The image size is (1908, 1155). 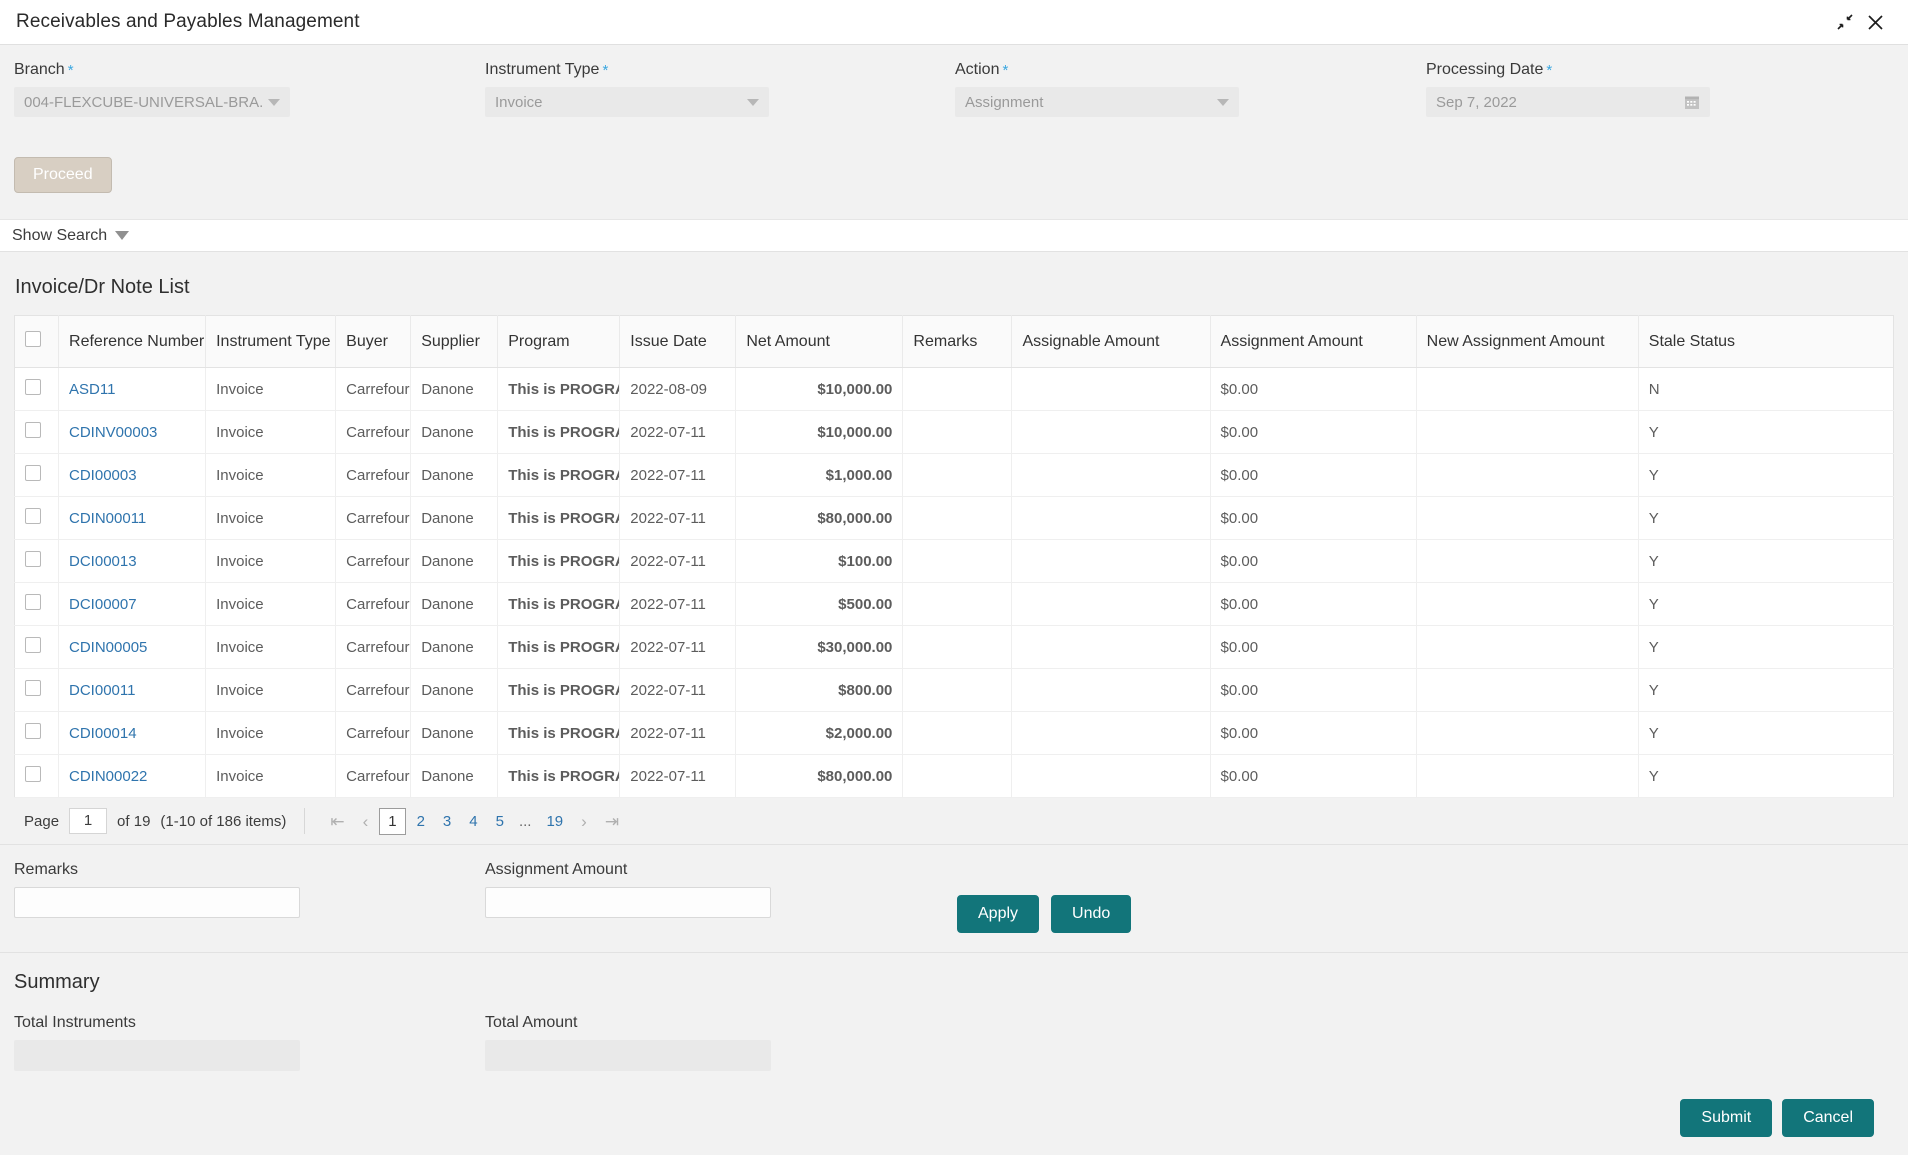 What do you see at coordinates (447, 821) in the screenshot?
I see `page-3-button: 3` at bounding box center [447, 821].